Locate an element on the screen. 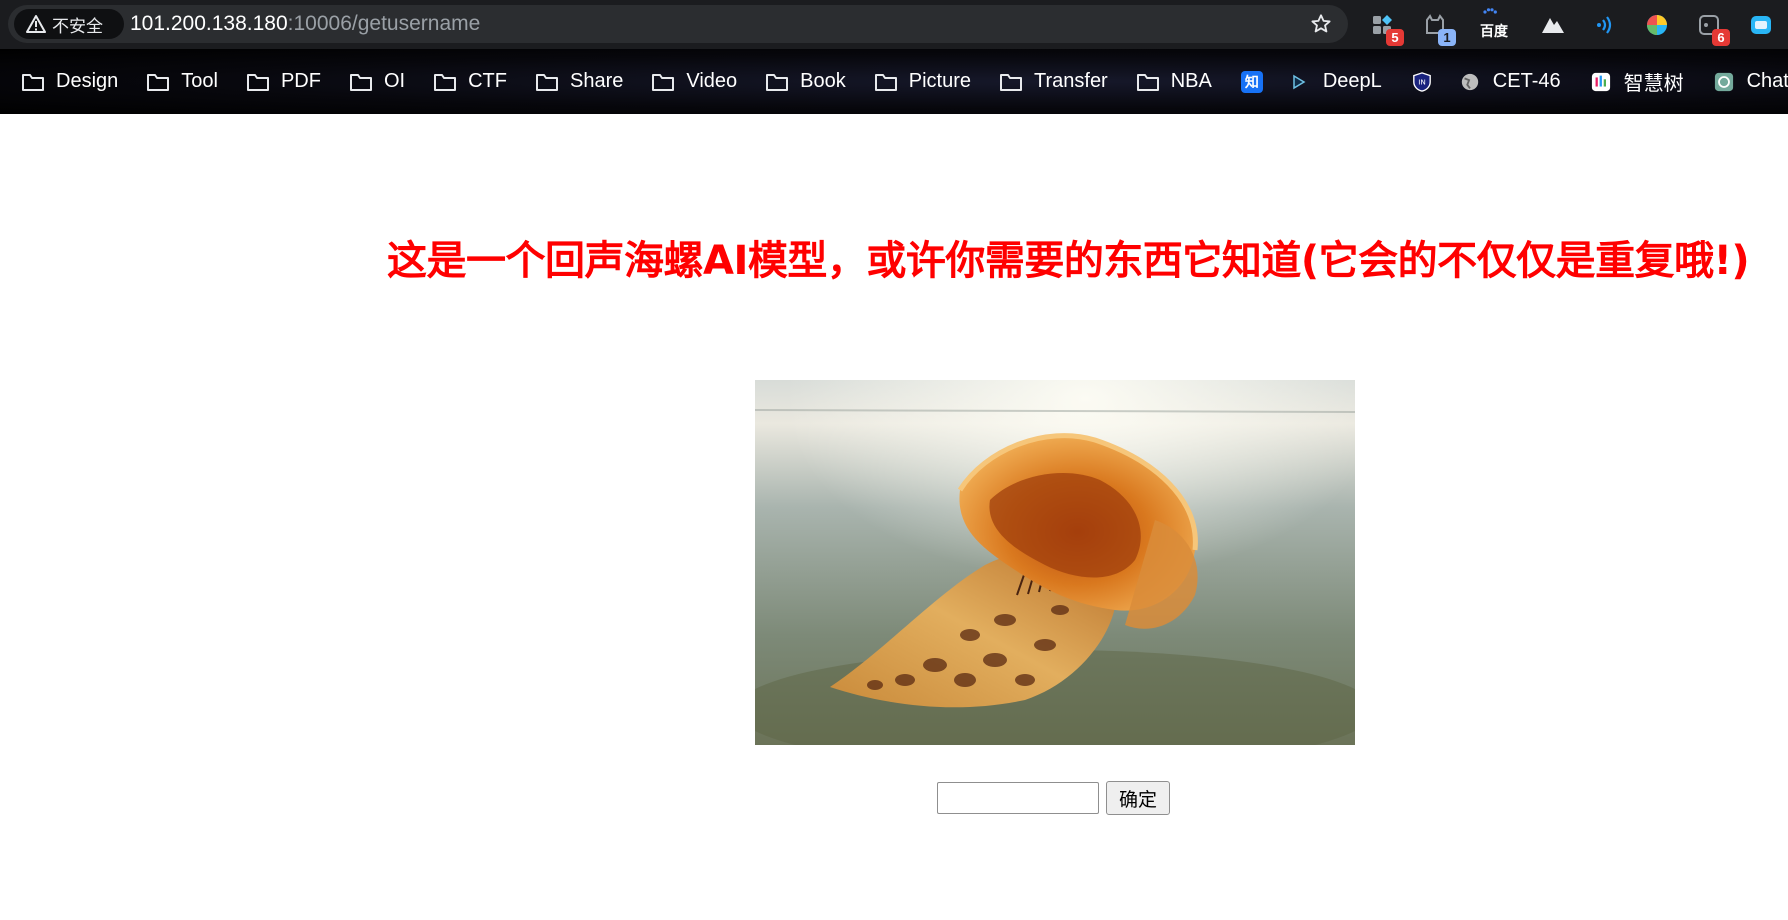 This screenshot has height=920, width=1788. baidu-label: 百度 is located at coordinates (1494, 31).